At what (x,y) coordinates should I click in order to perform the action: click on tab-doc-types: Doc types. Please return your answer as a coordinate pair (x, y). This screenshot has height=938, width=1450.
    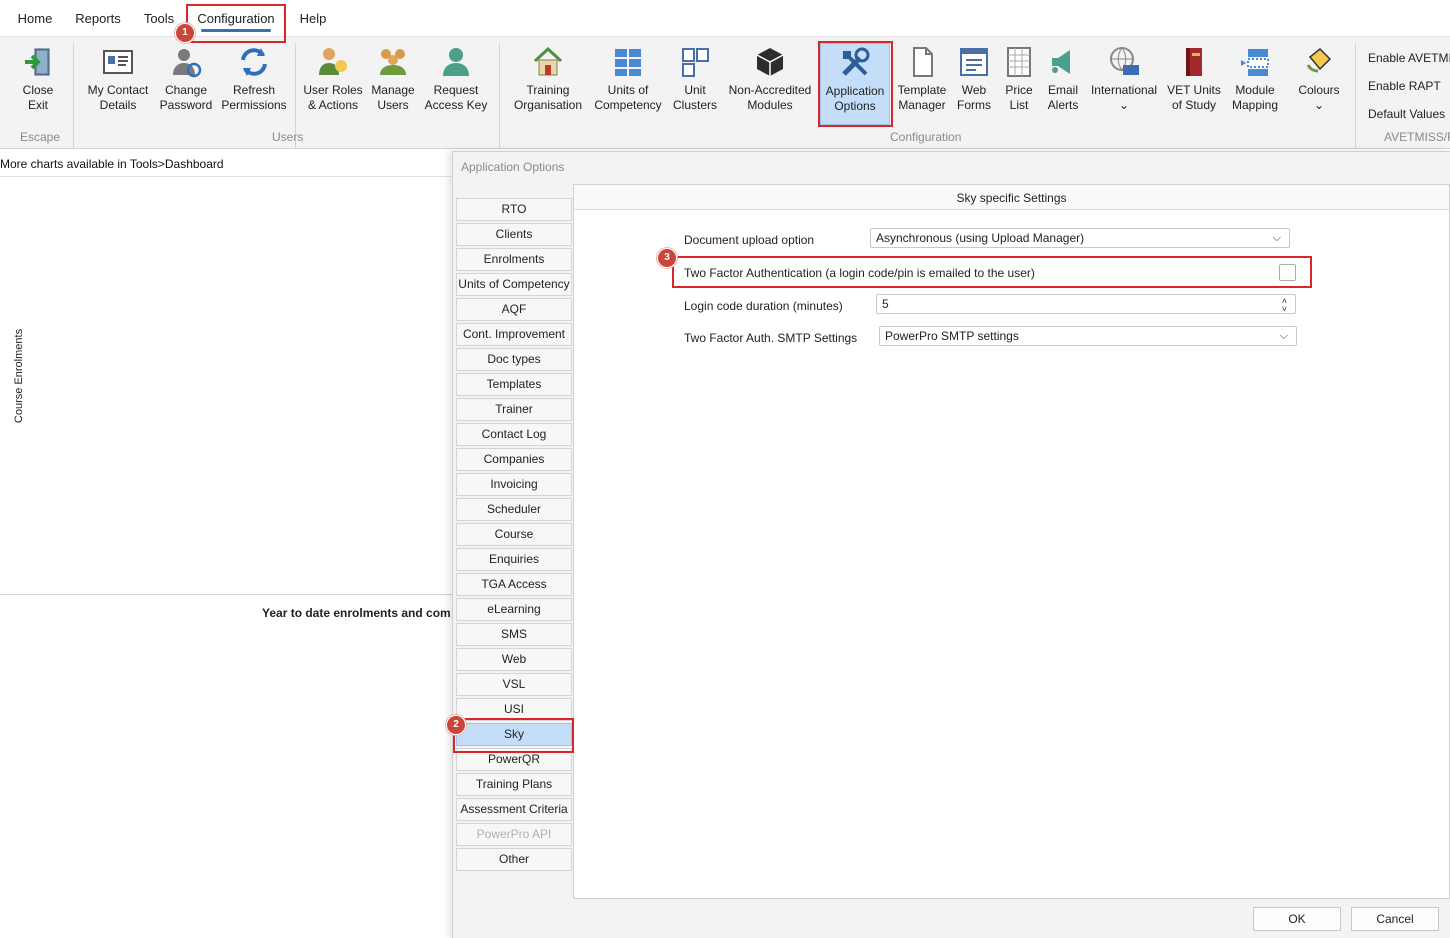
    Looking at the image, I should click on (514, 359).